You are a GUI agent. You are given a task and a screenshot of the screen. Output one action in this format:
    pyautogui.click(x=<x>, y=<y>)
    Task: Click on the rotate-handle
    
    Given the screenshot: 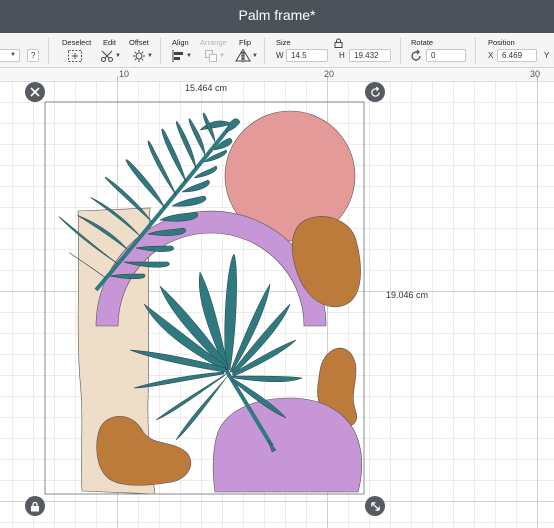 What is the action you would take?
    pyautogui.click(x=375, y=92)
    